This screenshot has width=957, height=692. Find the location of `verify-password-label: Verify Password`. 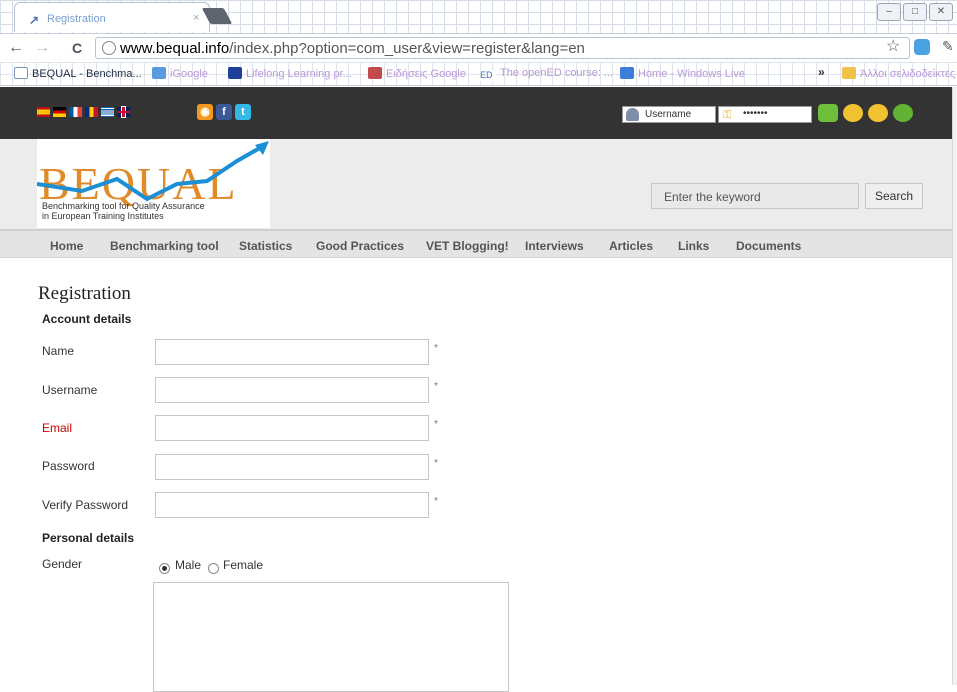

verify-password-label: Verify Password is located at coordinates (85, 505).